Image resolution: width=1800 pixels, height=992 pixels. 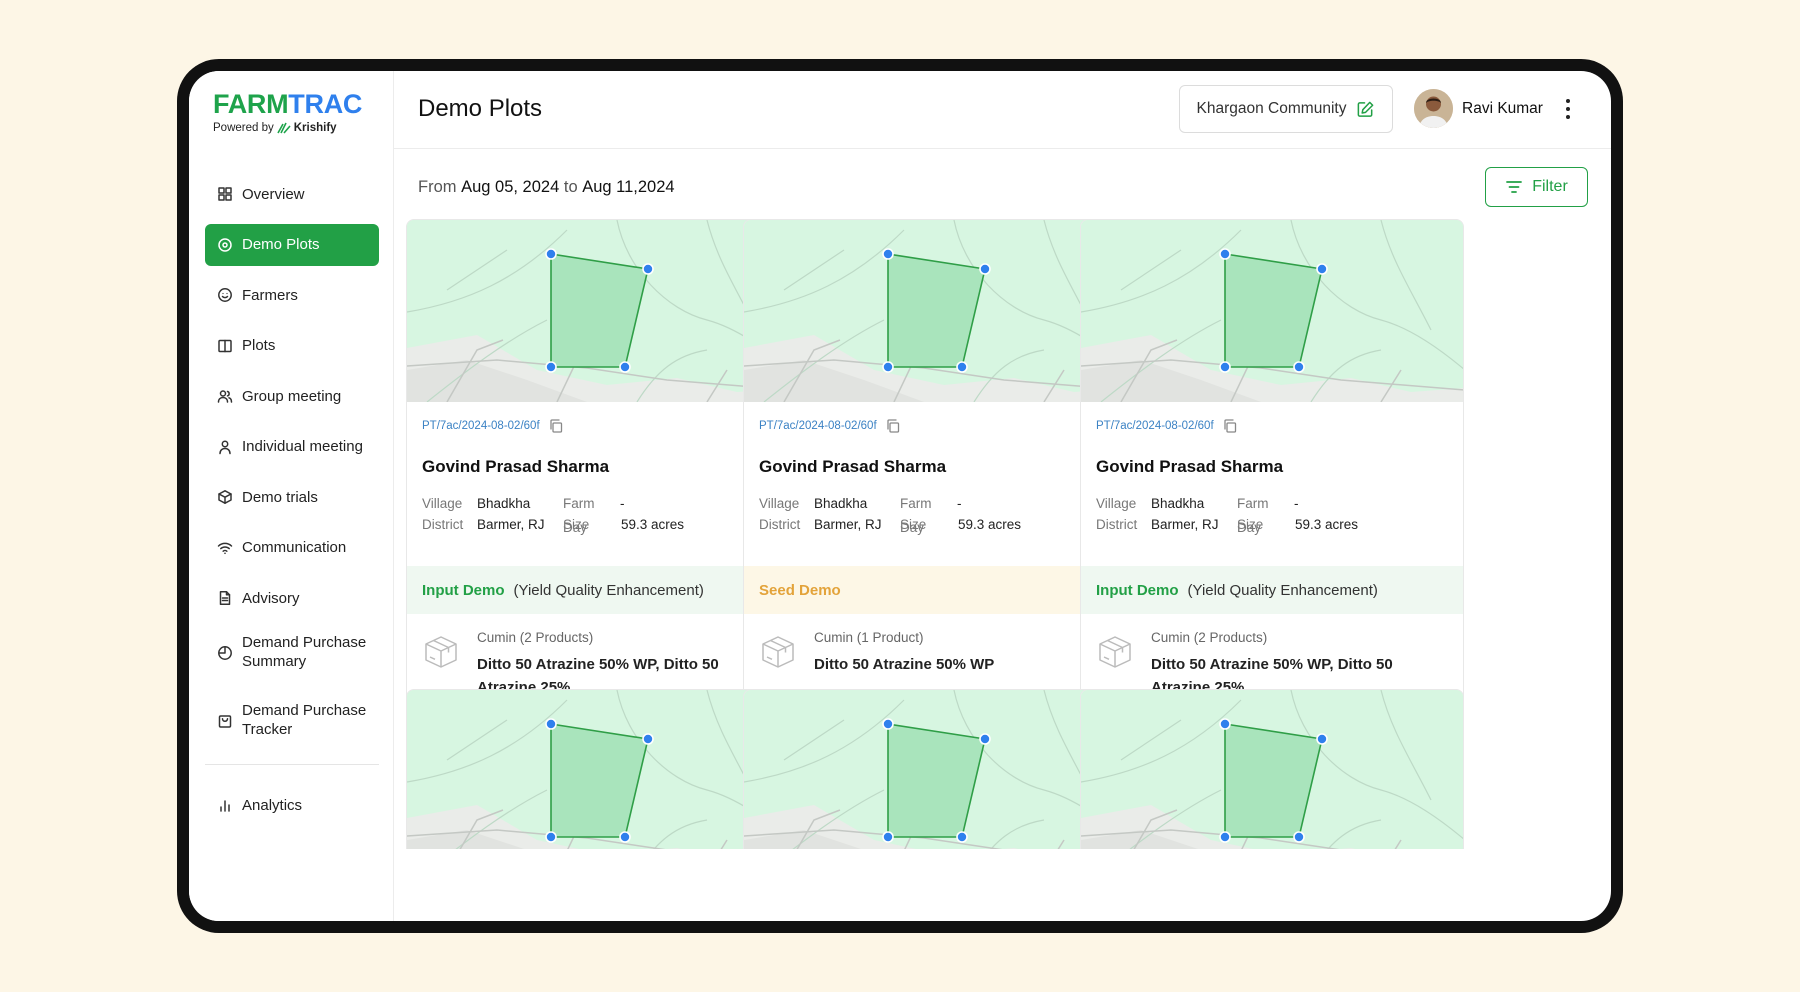 I want to click on sidebar-item-plots: Plots, so click(x=292, y=346).